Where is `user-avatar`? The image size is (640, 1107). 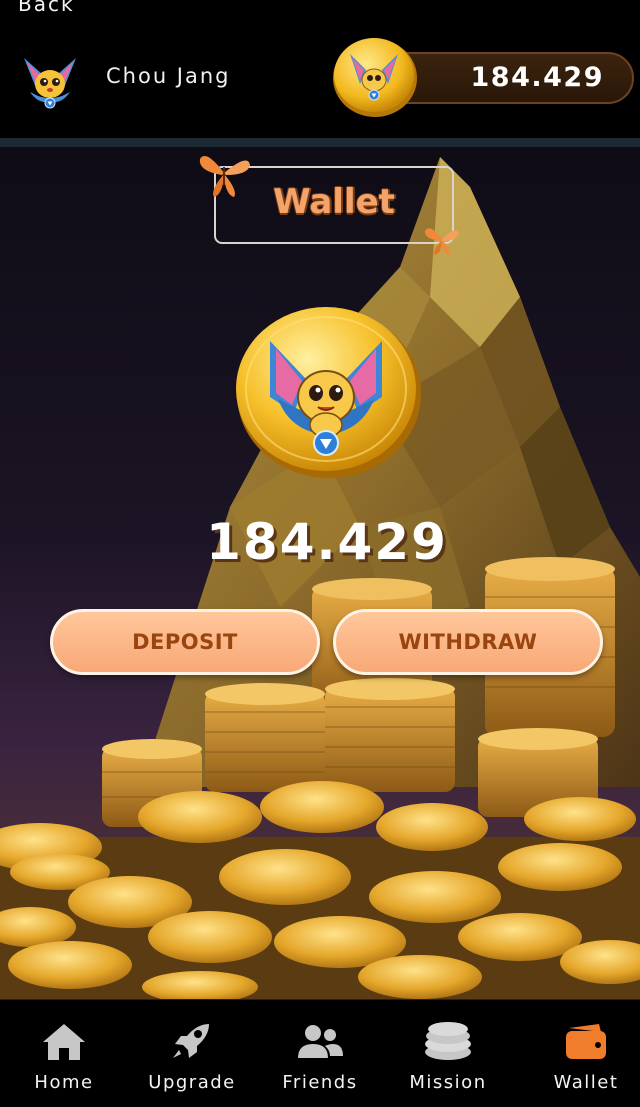
user-avatar is located at coordinates (50, 82).